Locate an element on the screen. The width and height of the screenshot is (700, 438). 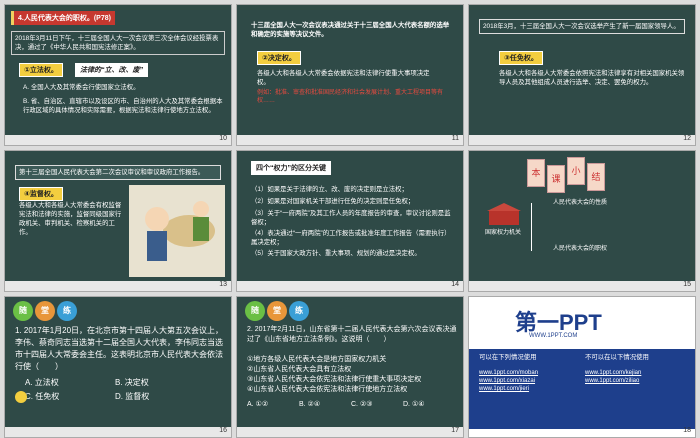
slide-title: 4.人民代表大会的职权。(P78) is located at coordinates (63, 18).